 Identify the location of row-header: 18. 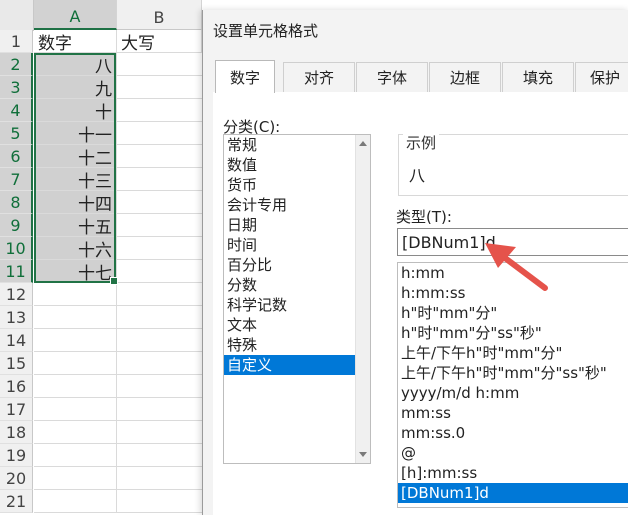
(16, 432).